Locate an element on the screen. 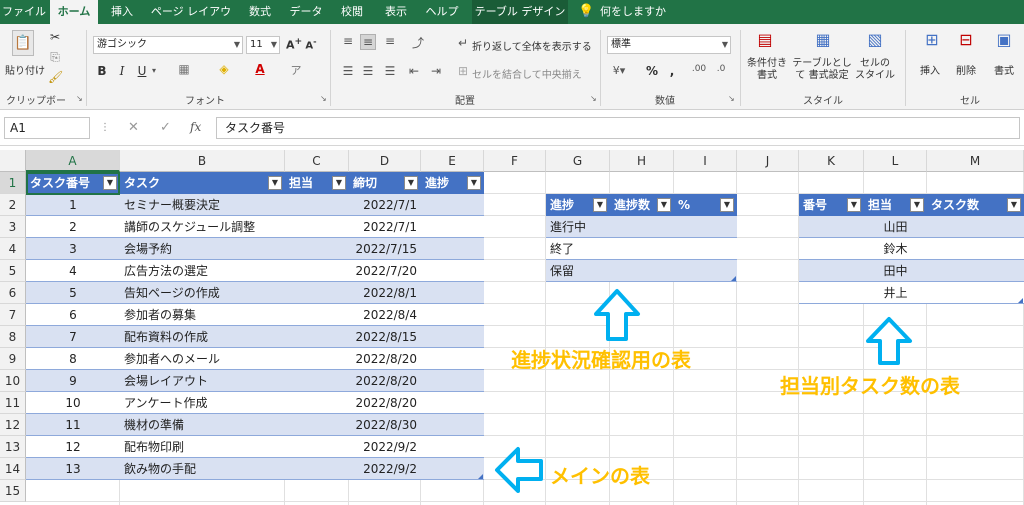 The image size is (1024, 505). borders-icon: ▦ is located at coordinates (184, 69).